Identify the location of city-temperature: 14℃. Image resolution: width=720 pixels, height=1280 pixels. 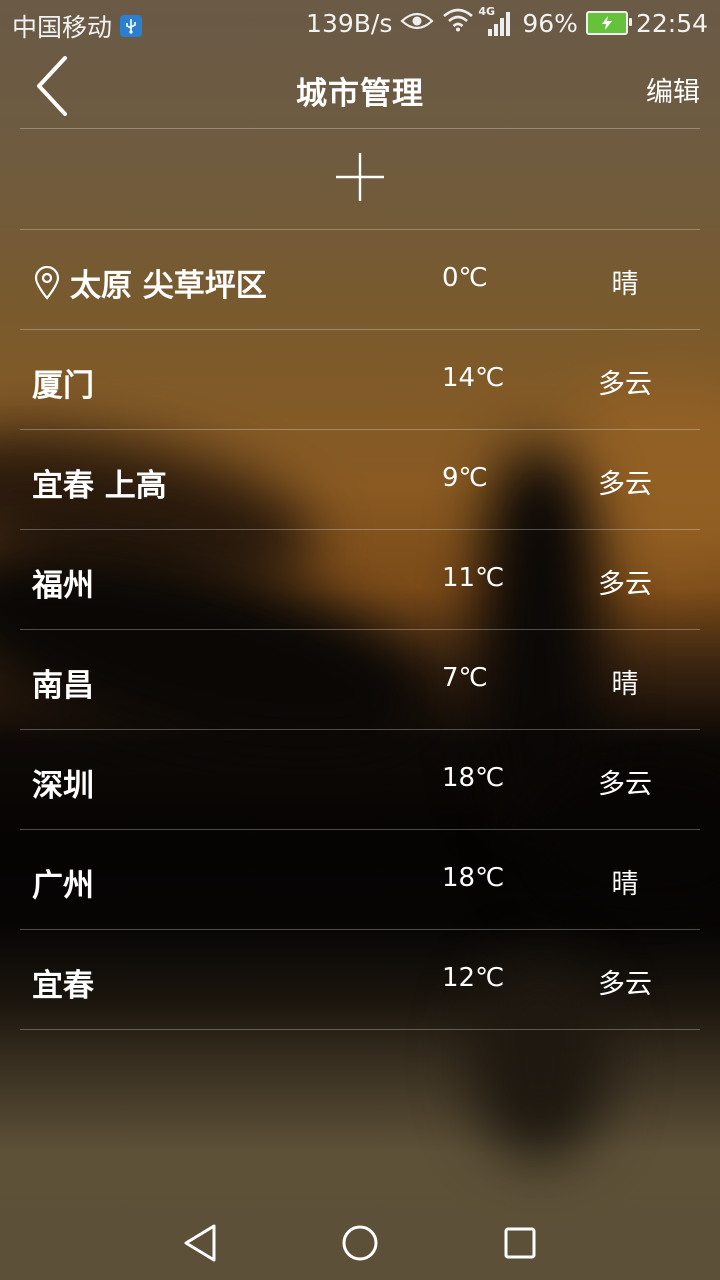
(473, 378).